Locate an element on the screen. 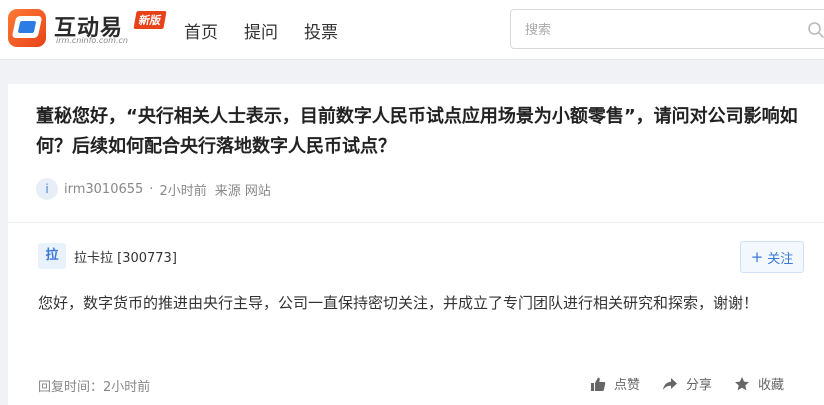 This screenshot has height=405, width=824. star-icon is located at coordinates (742, 383).